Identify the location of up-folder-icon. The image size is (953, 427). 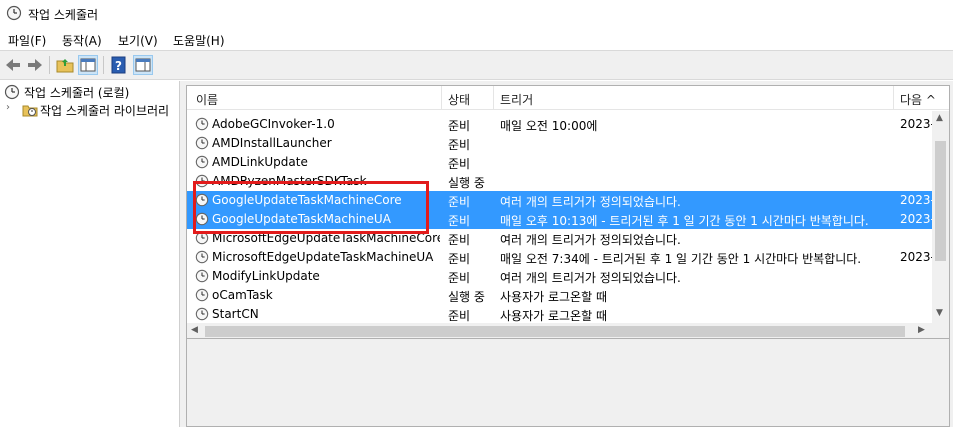
(65, 65).